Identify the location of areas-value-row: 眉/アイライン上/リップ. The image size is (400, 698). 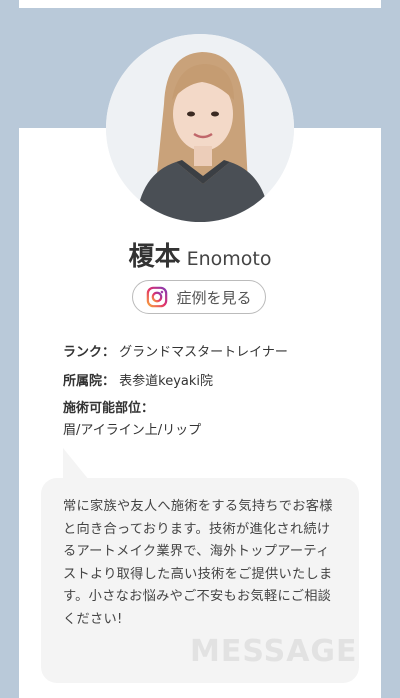
(132, 428).